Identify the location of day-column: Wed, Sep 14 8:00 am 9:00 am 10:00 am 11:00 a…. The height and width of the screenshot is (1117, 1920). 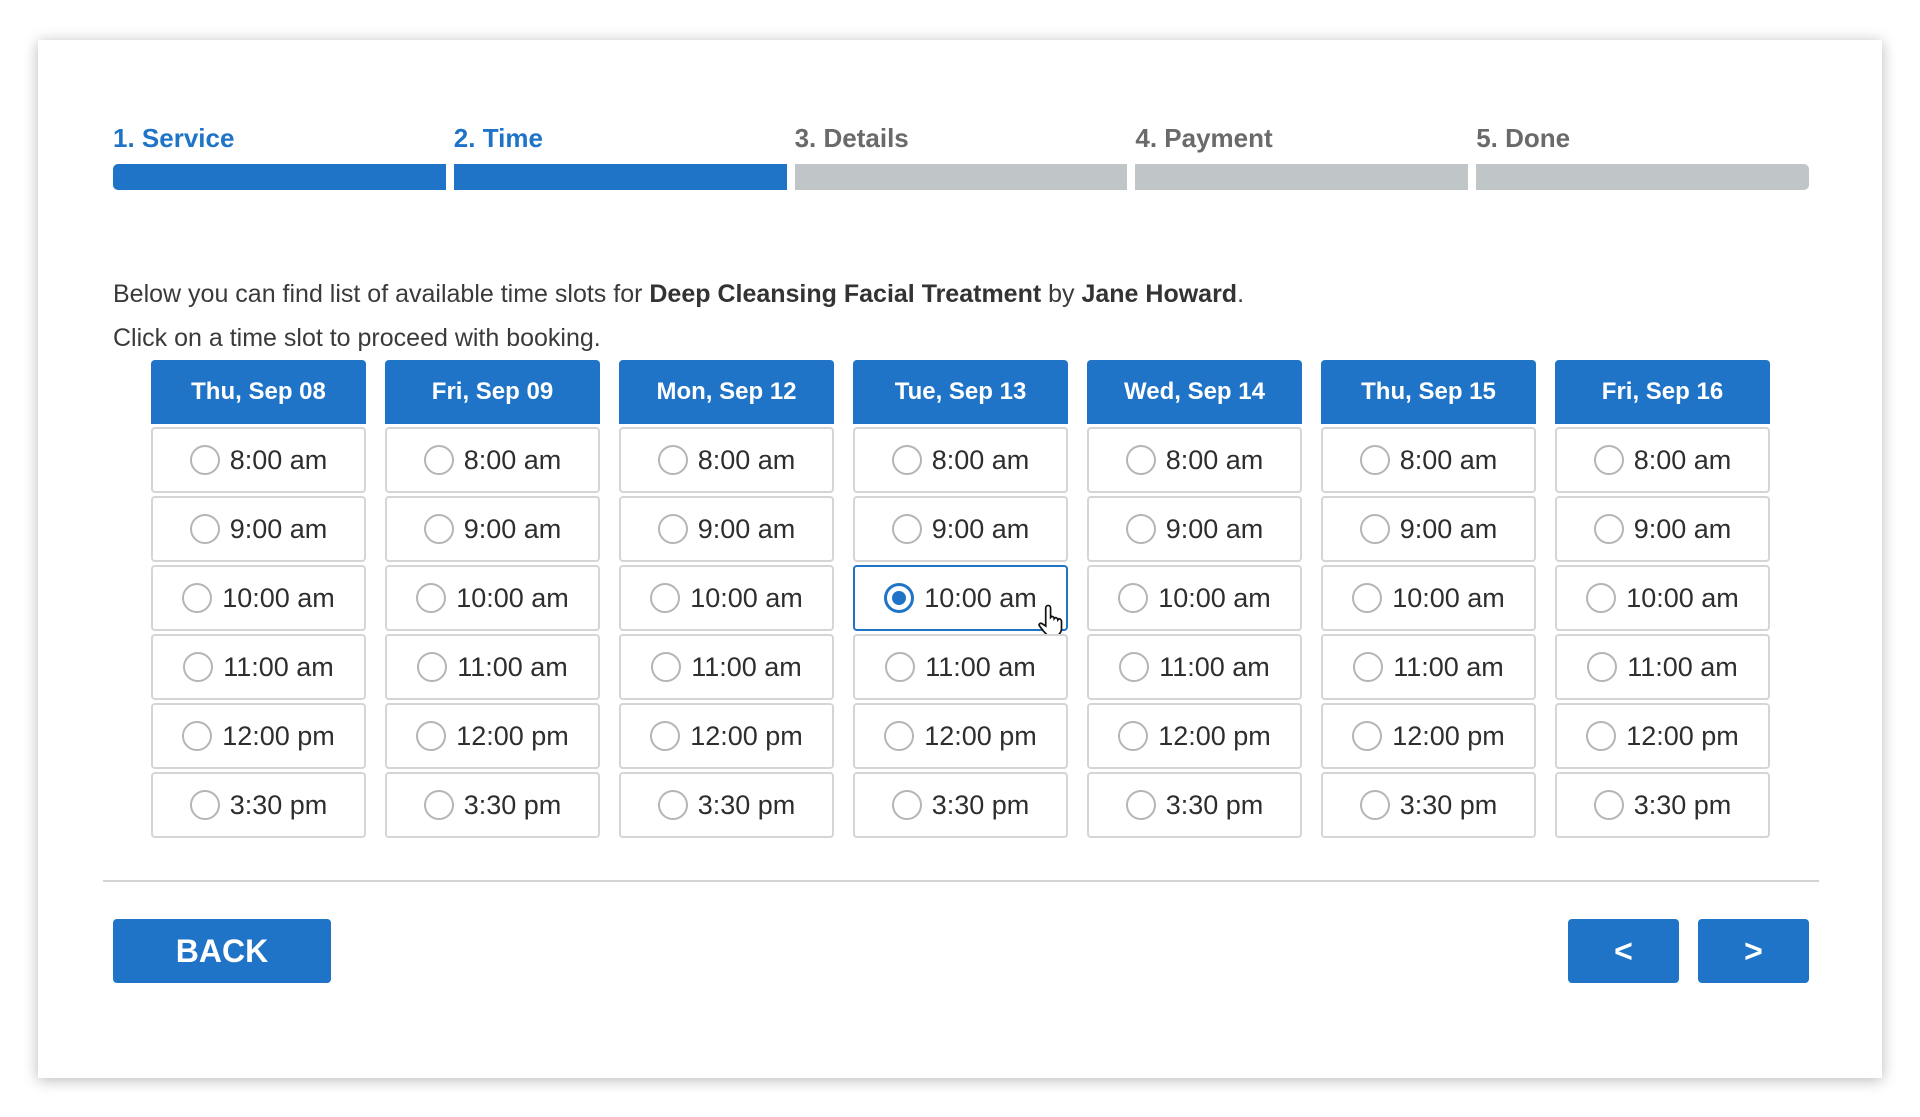
(1194, 599).